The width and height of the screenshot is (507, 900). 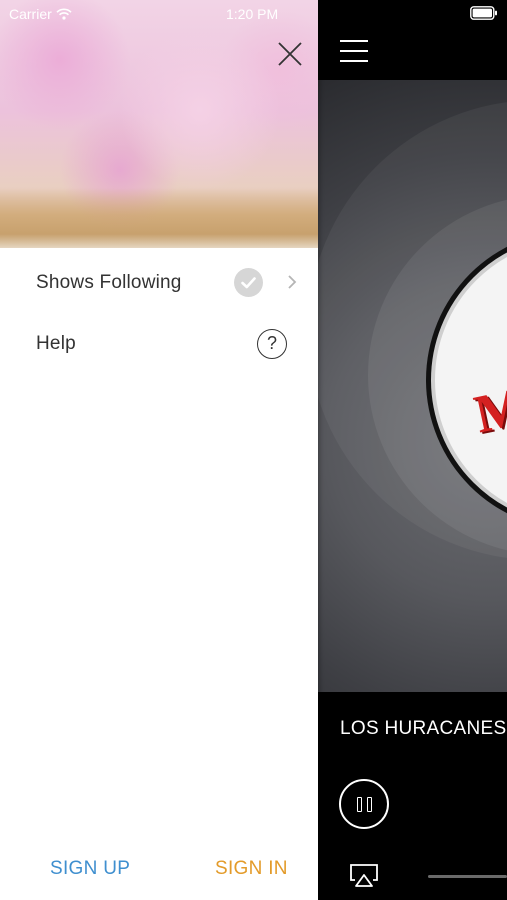 I want to click on menu-item-help: Help ?, so click(x=159, y=345).